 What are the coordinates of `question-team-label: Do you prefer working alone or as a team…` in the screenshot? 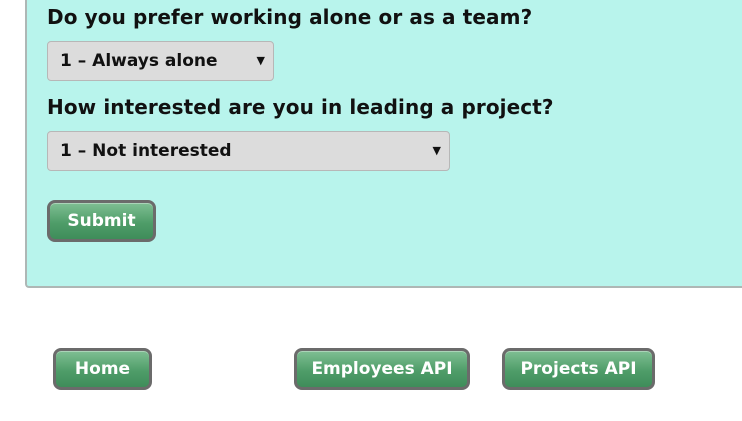 It's located at (290, 17).